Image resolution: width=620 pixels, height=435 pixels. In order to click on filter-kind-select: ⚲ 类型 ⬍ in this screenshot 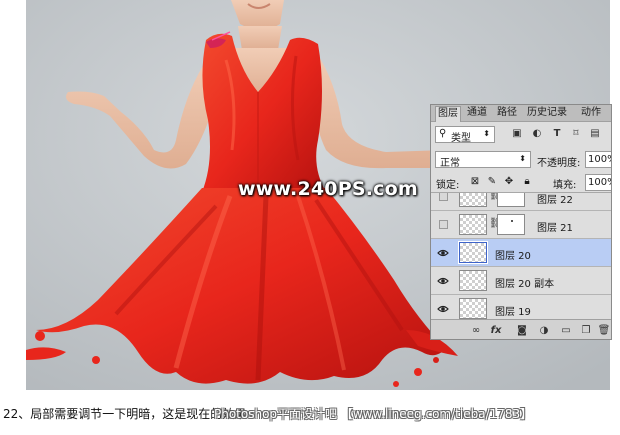, I will do `click(465, 135)`.